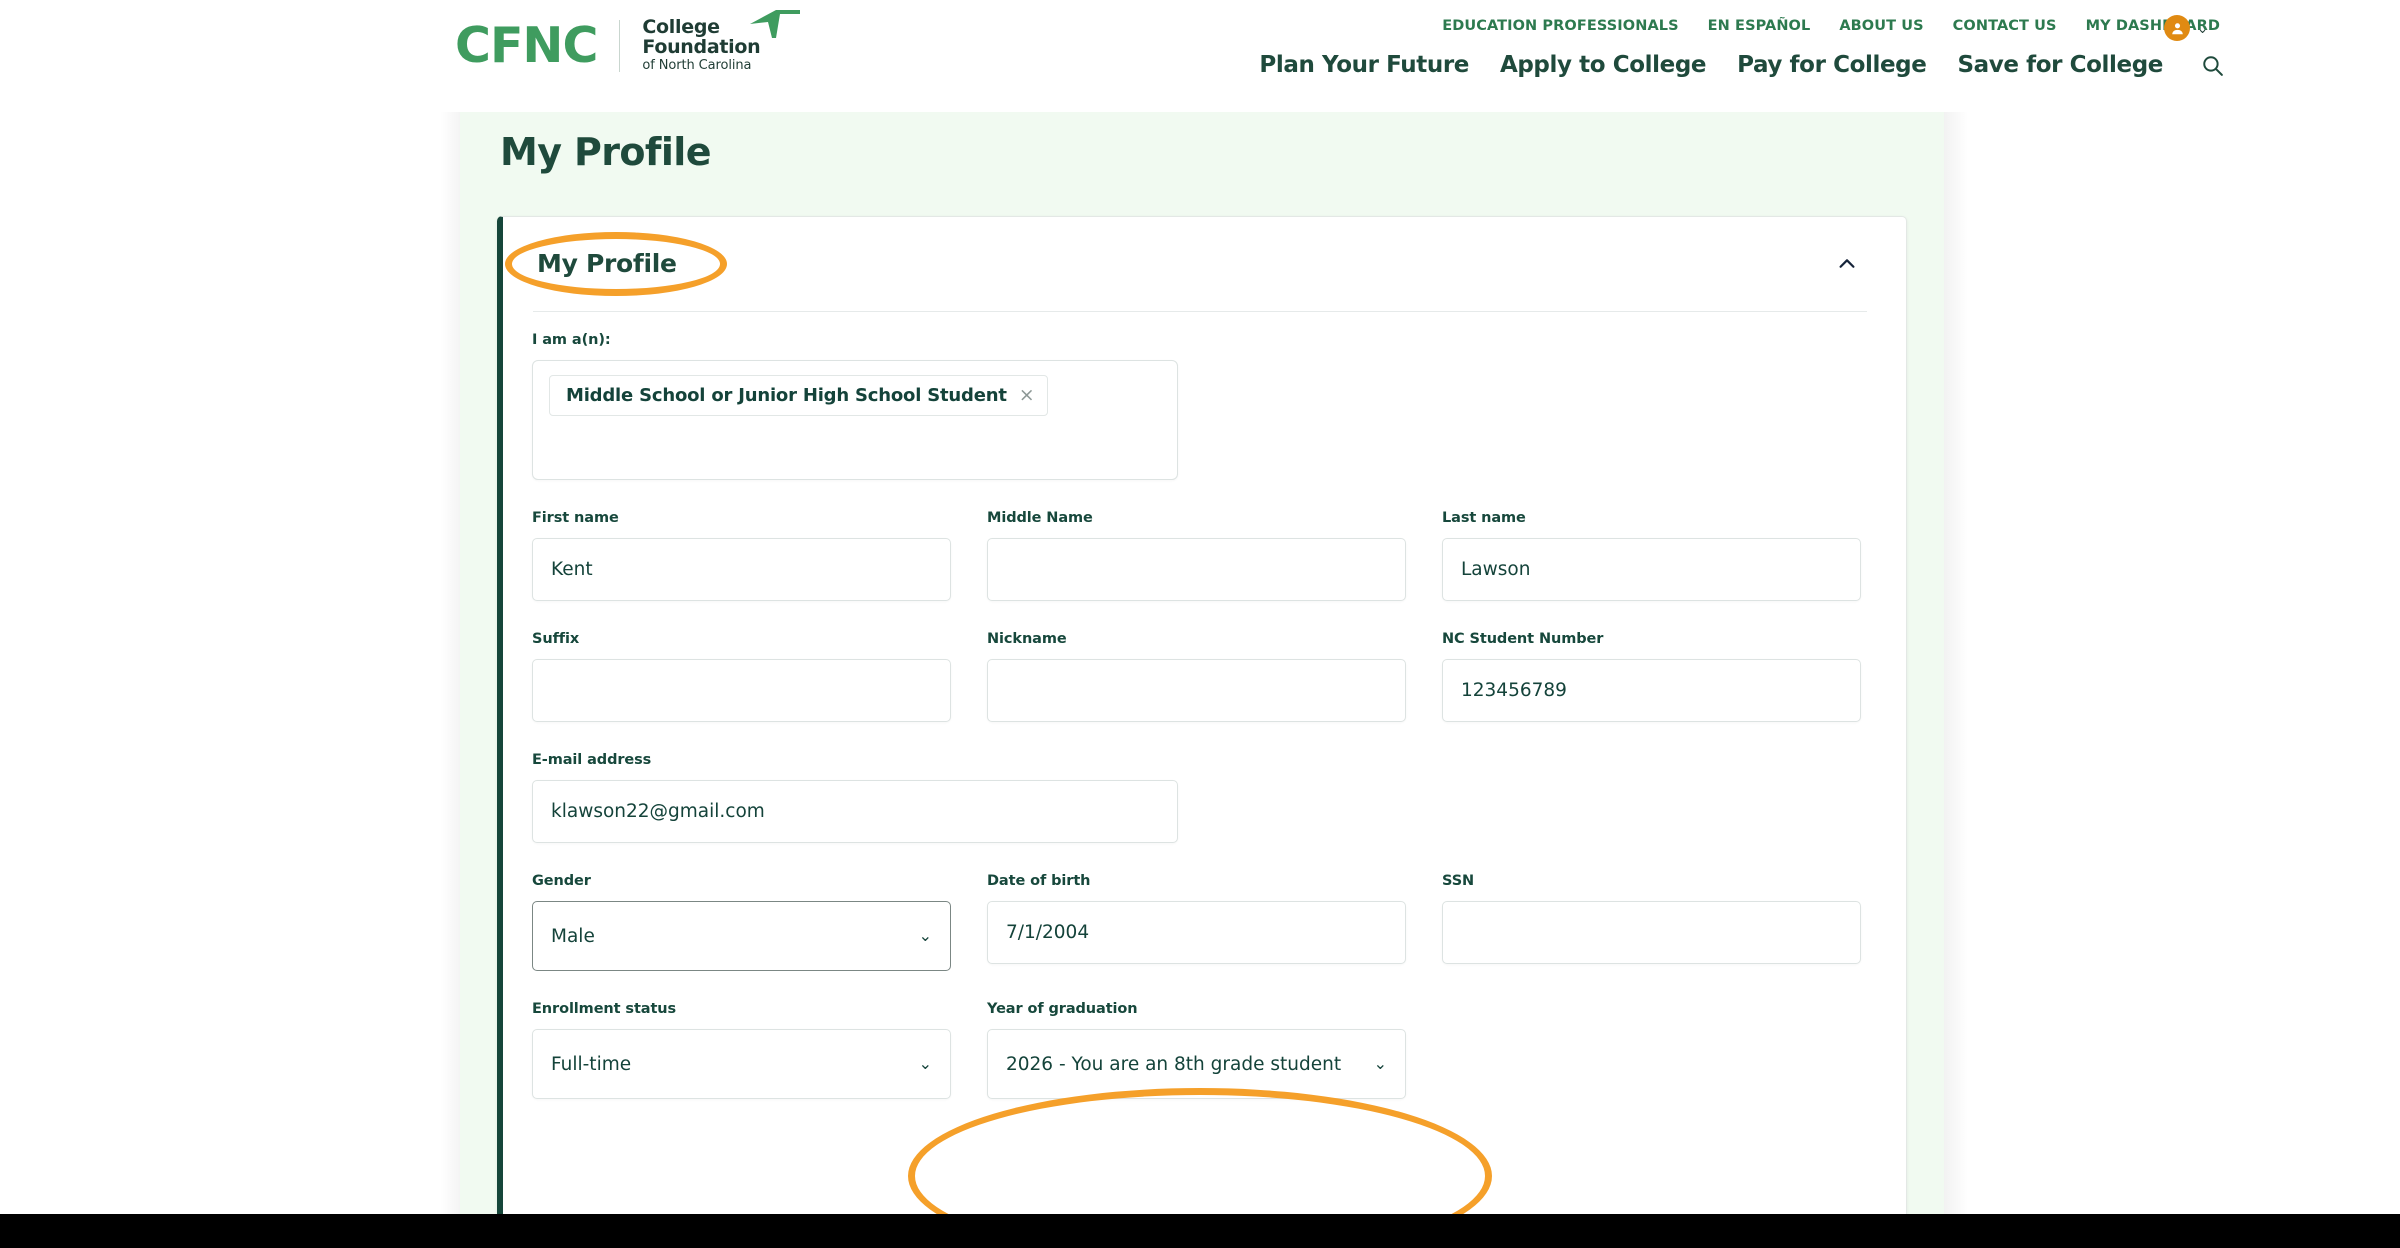 This screenshot has width=2400, height=1248. Describe the element at coordinates (575, 518) in the screenshot. I see `label-first-name: First name` at that location.